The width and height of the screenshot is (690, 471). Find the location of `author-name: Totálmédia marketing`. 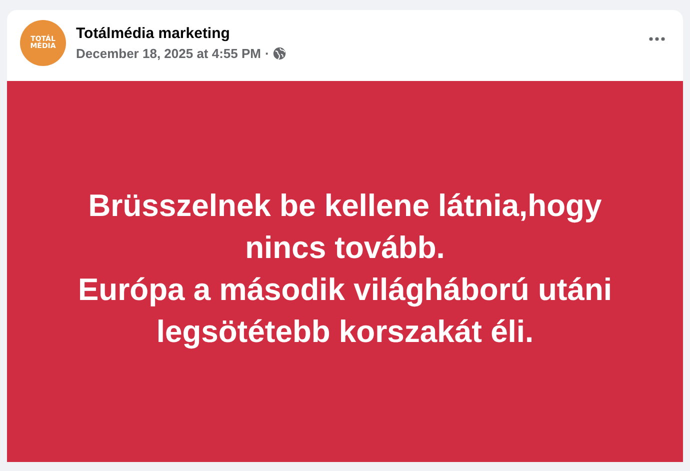

author-name: Totálmédia marketing is located at coordinates (181, 33).